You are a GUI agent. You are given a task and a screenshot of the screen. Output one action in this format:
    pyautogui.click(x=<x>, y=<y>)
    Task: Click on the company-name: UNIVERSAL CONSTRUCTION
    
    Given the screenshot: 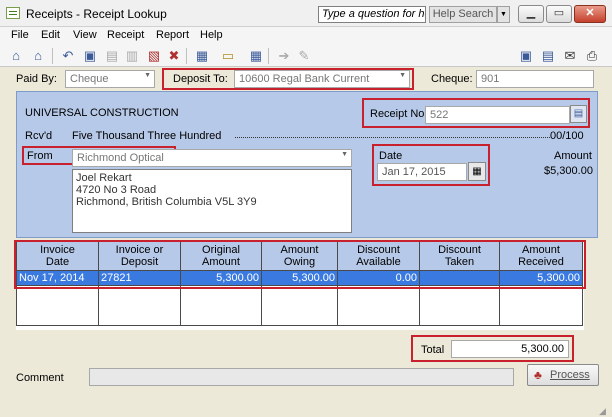 What is the action you would take?
    pyautogui.click(x=102, y=113)
    